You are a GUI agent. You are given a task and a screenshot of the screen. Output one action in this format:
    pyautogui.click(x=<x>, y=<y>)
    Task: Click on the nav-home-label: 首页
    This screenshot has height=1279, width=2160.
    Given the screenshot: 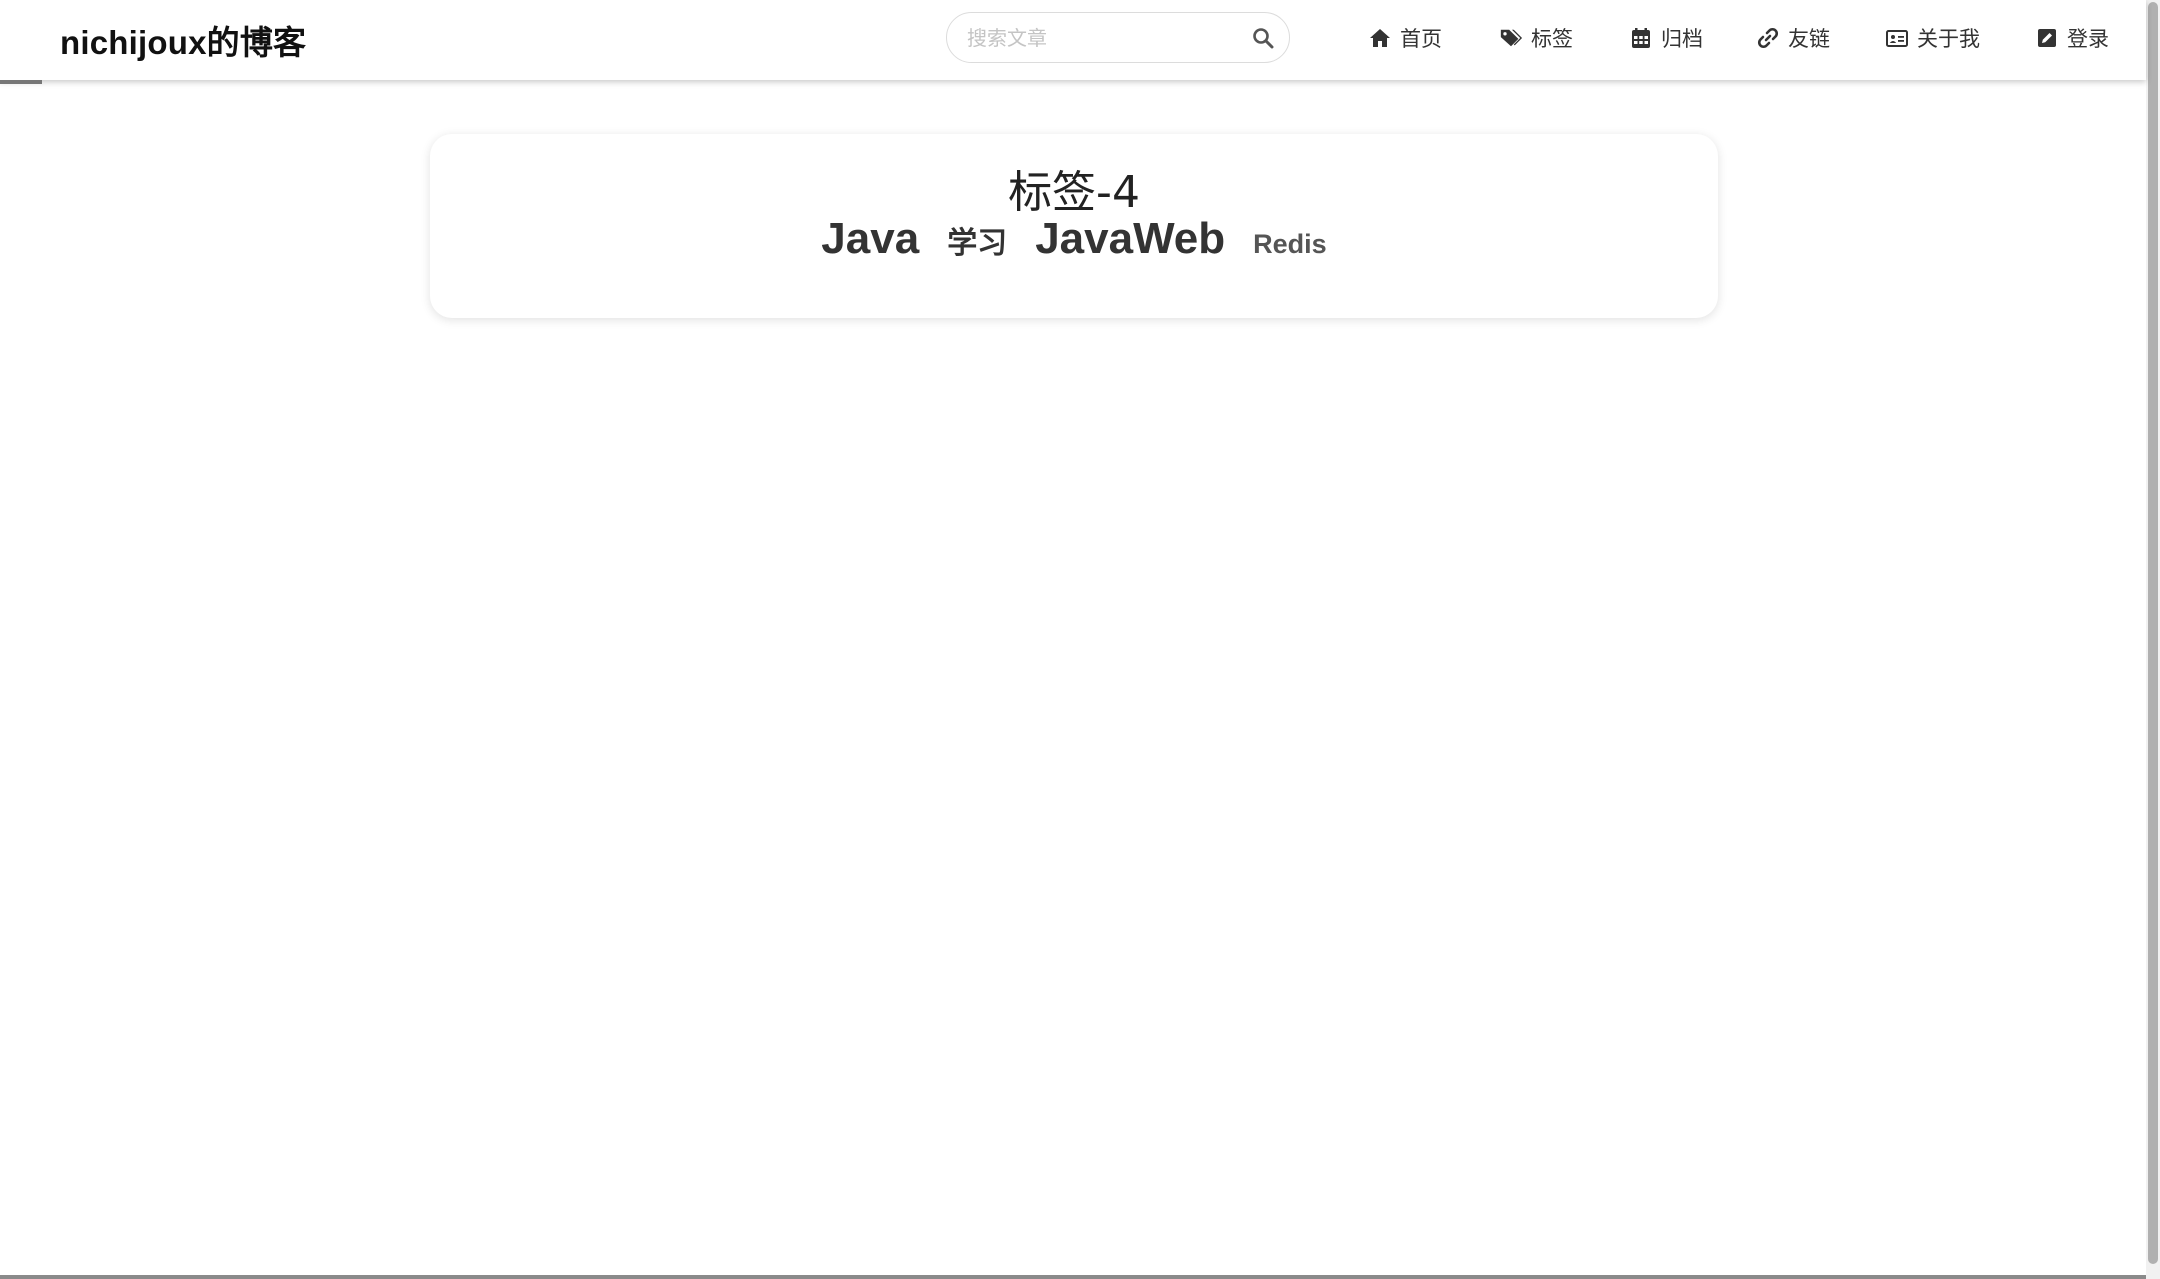 What is the action you would take?
    pyautogui.click(x=1421, y=39)
    